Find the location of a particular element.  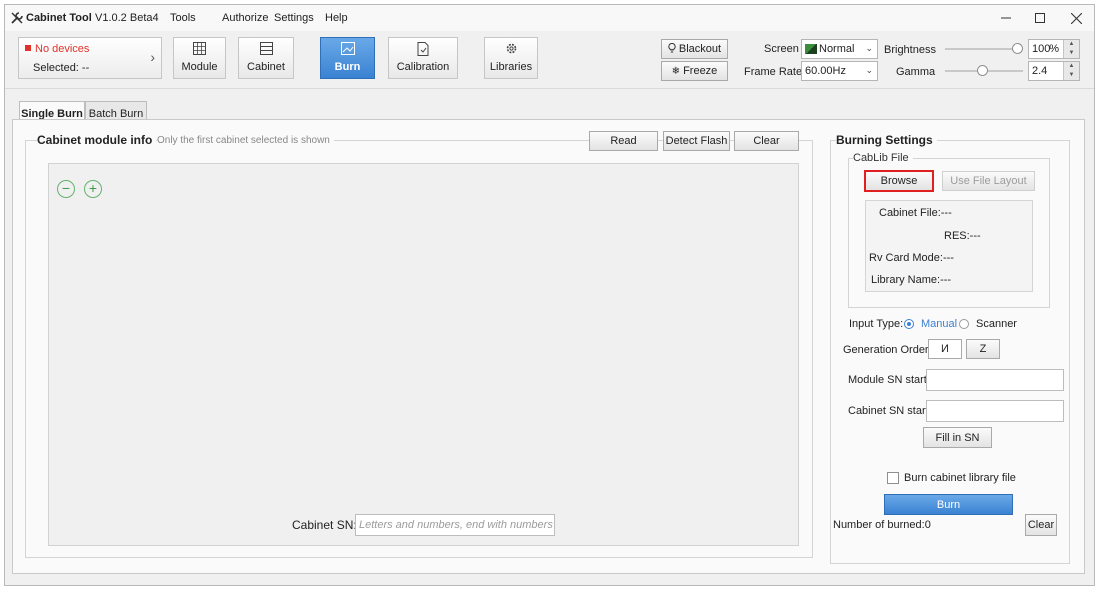

manual-radio is located at coordinates (909, 324).